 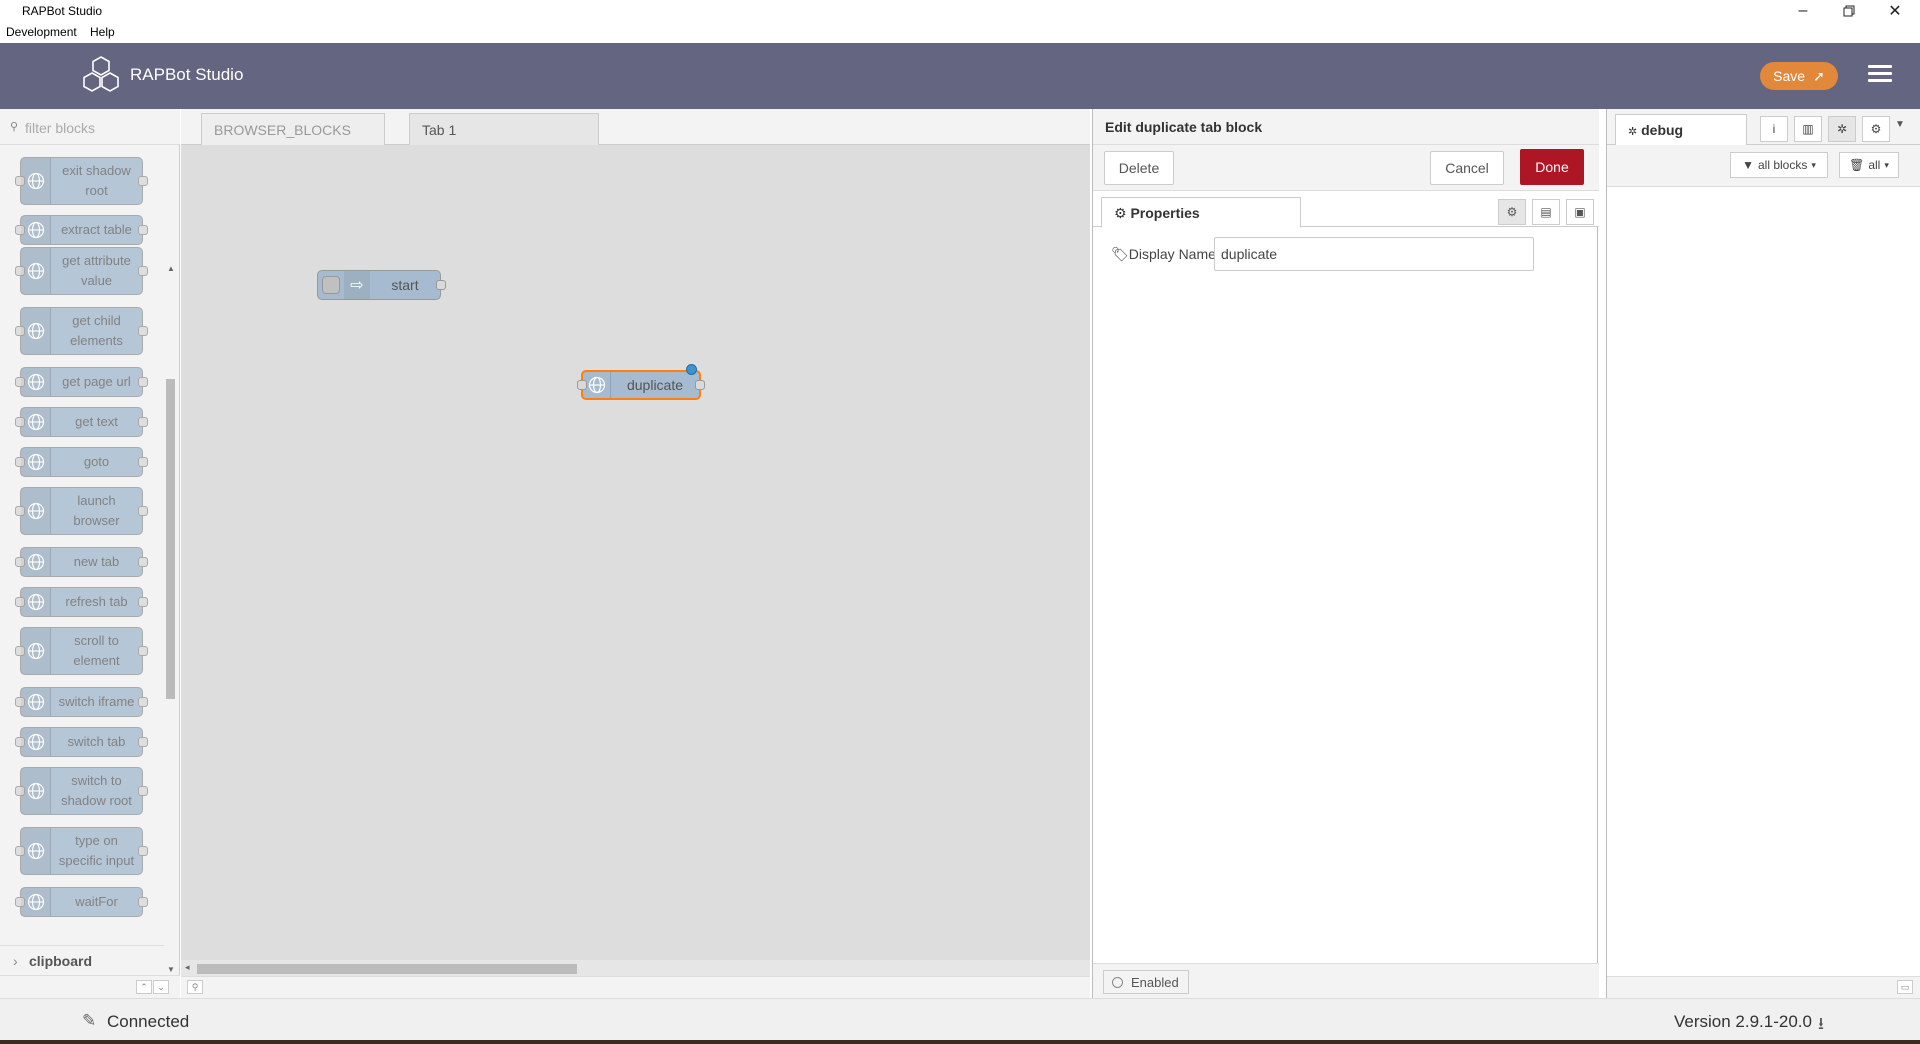 I want to click on main-menu-icon, so click(x=1880, y=75).